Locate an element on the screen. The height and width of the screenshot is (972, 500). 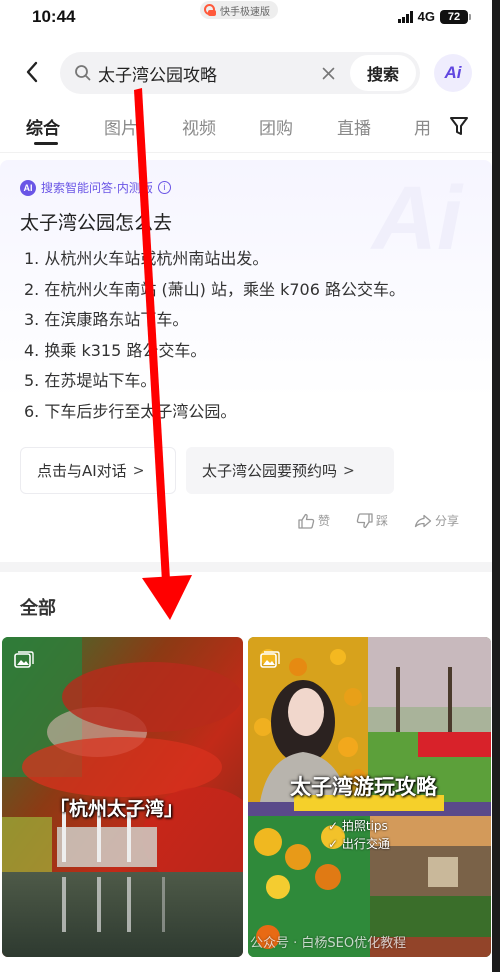
close-icon is located at coordinates (328, 73).